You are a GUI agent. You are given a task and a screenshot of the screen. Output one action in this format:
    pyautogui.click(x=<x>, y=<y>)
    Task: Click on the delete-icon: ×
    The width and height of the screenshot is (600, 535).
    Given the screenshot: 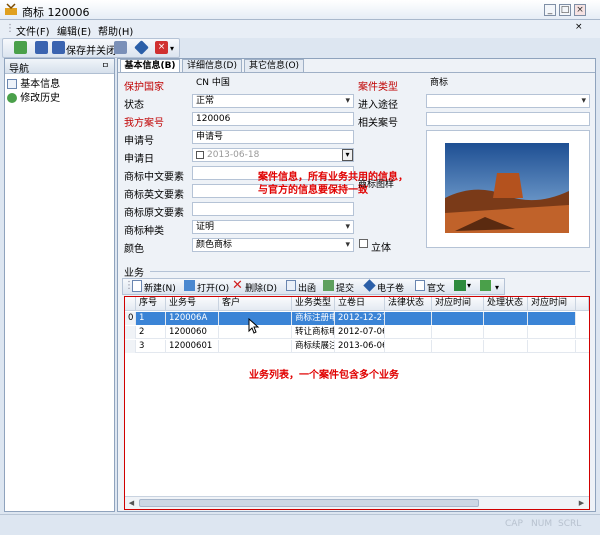 What is the action you would take?
    pyautogui.click(x=161, y=47)
    